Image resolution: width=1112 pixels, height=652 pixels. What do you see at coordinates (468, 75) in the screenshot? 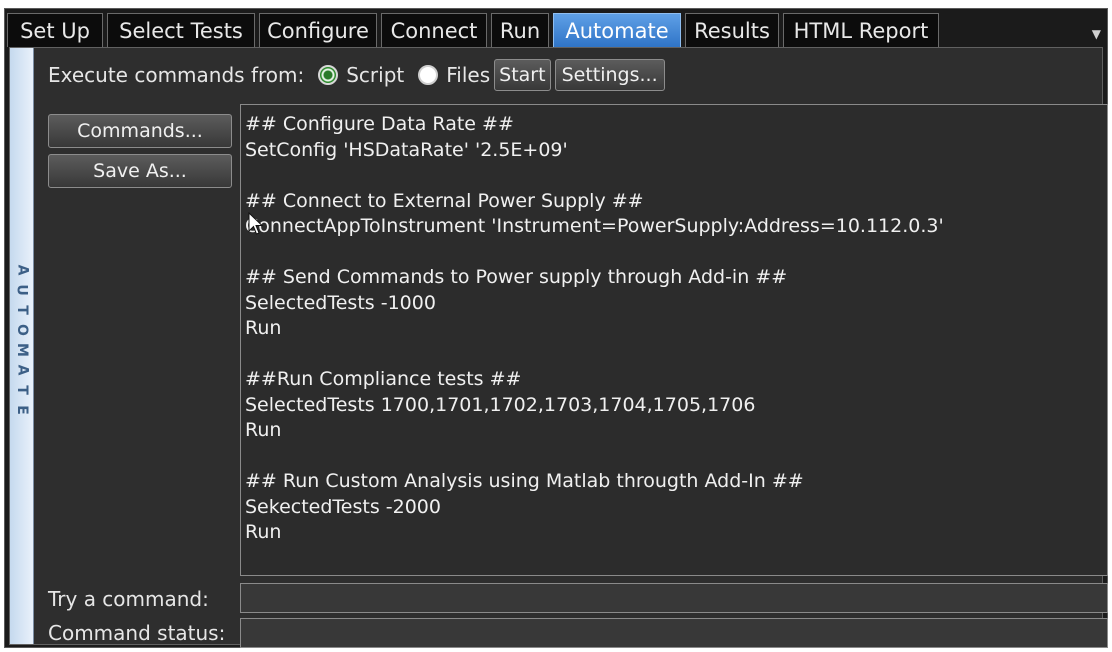
I see `files-radio-label: Files` at bounding box center [468, 75].